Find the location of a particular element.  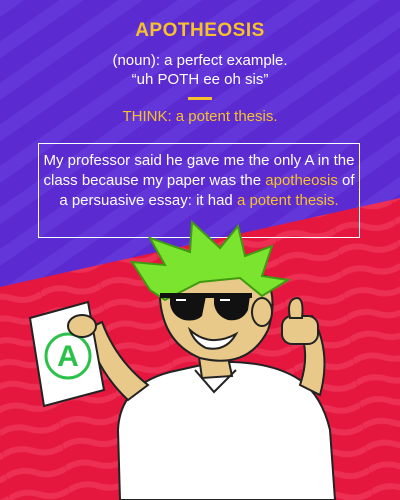

paper-grade: A is located at coordinates (68, 356).